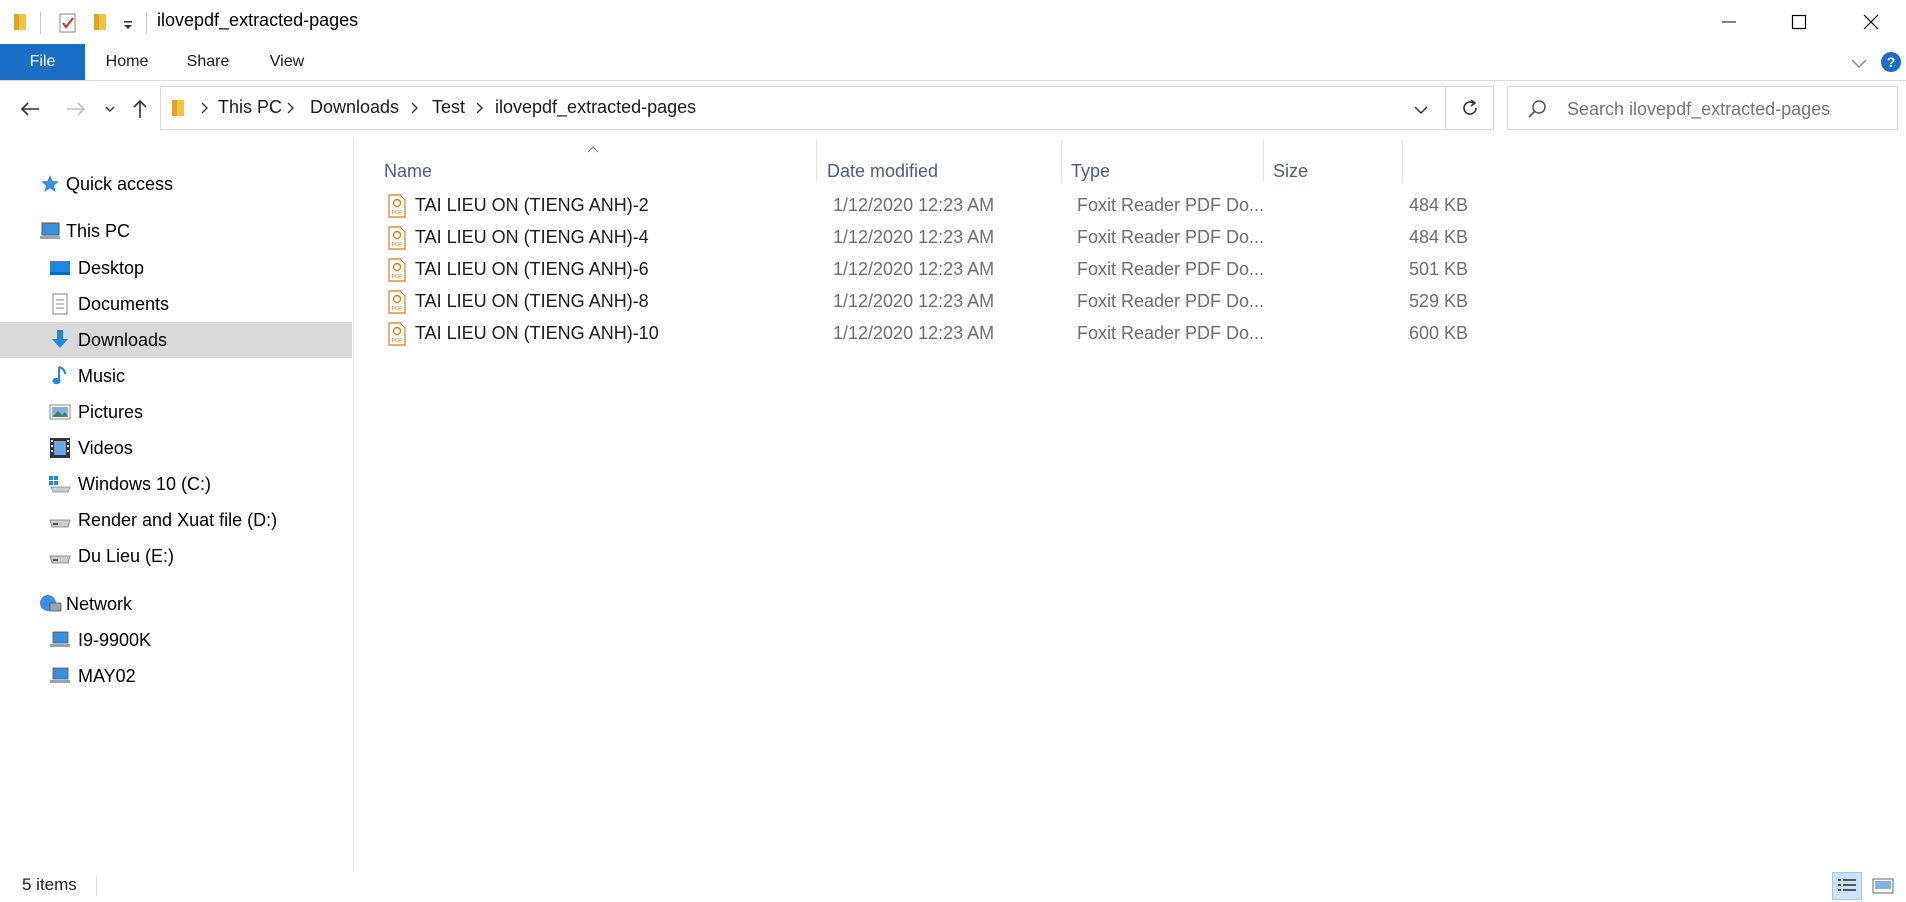  Describe the element at coordinates (1537, 111) in the screenshot. I see `search-icon` at that location.